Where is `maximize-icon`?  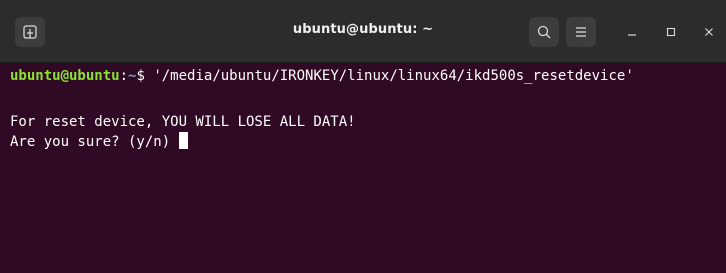
maximize-icon is located at coordinates (671, 32).